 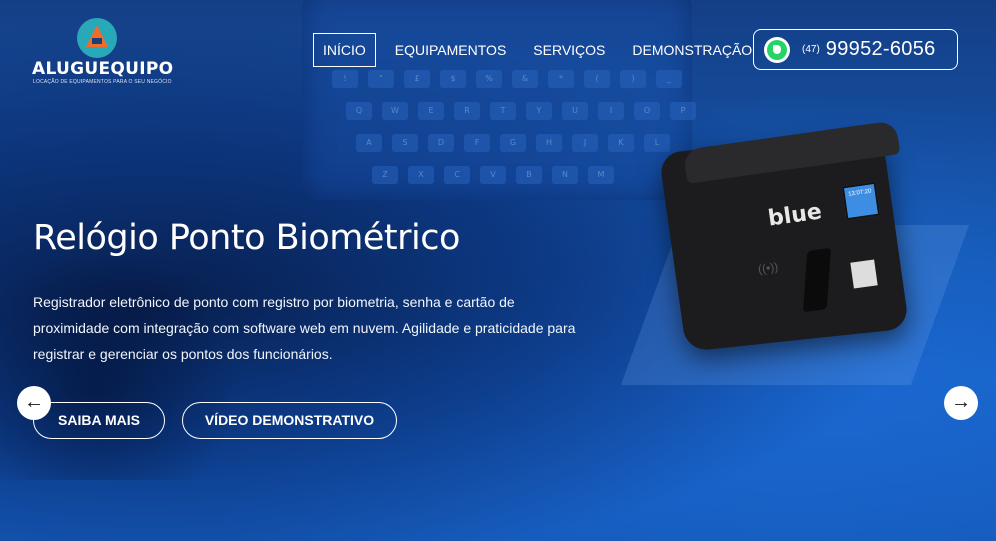 What do you see at coordinates (549, 143) in the screenshot?
I see `key: H` at bounding box center [549, 143].